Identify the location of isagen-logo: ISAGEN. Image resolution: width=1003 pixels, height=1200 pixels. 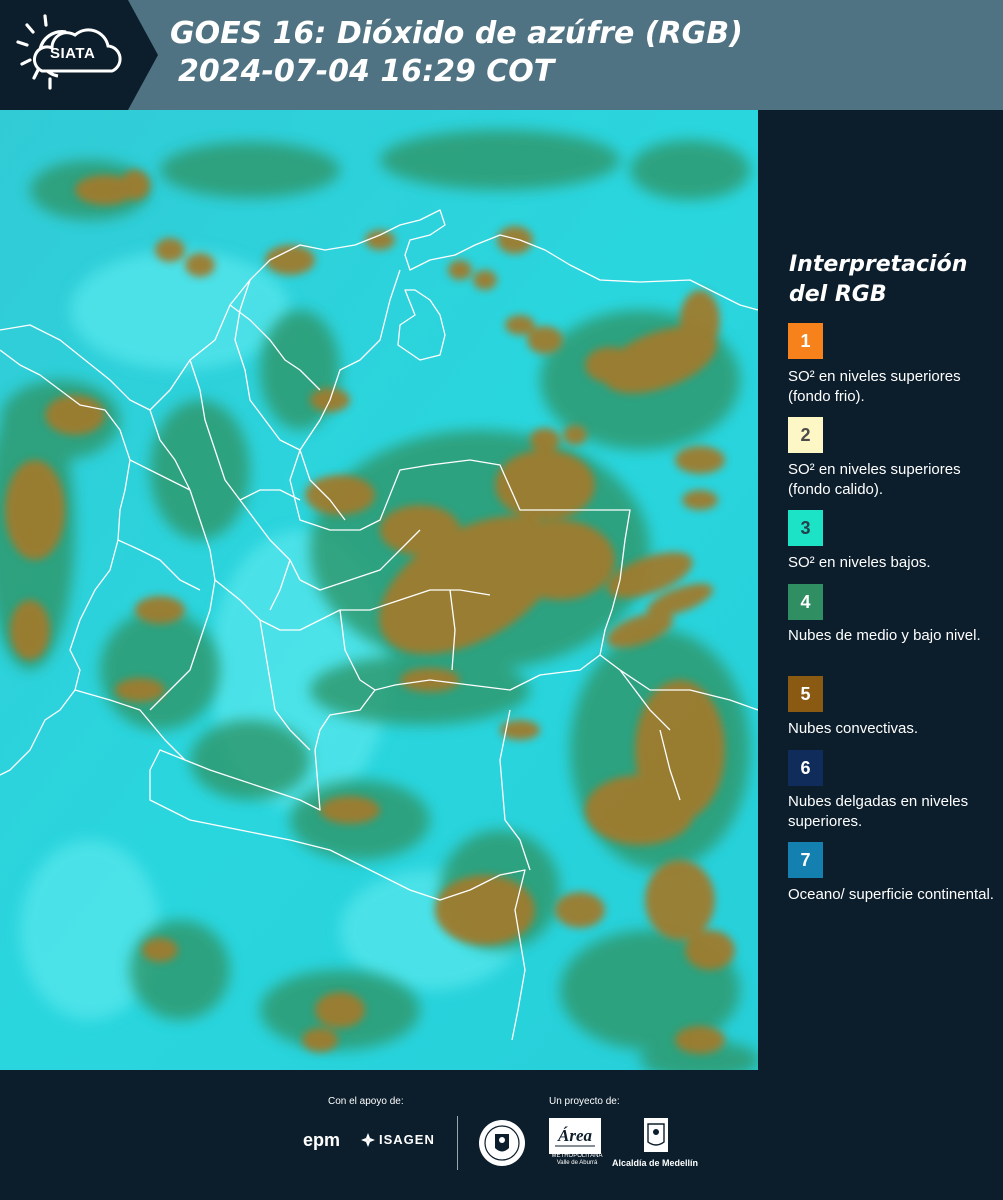
(407, 1139).